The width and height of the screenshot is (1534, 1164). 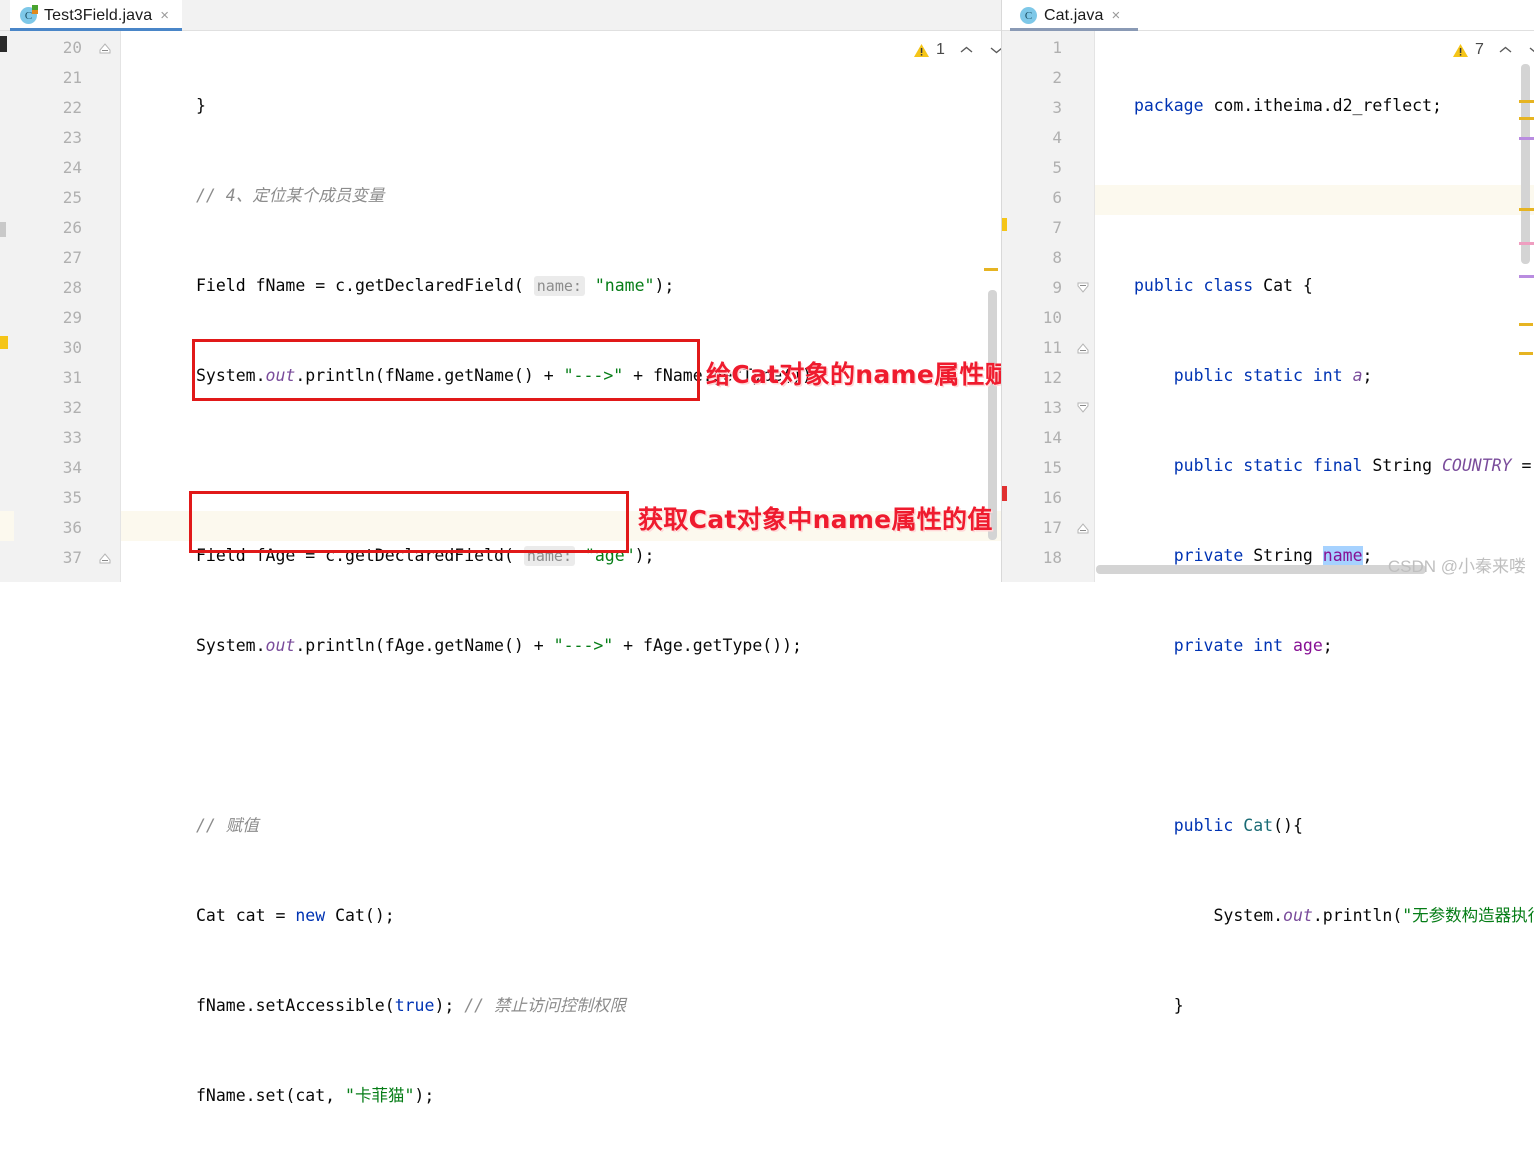 I want to click on code-line-31: fName.set(cat, "卡菲猫");, so click(x=509, y=1096).